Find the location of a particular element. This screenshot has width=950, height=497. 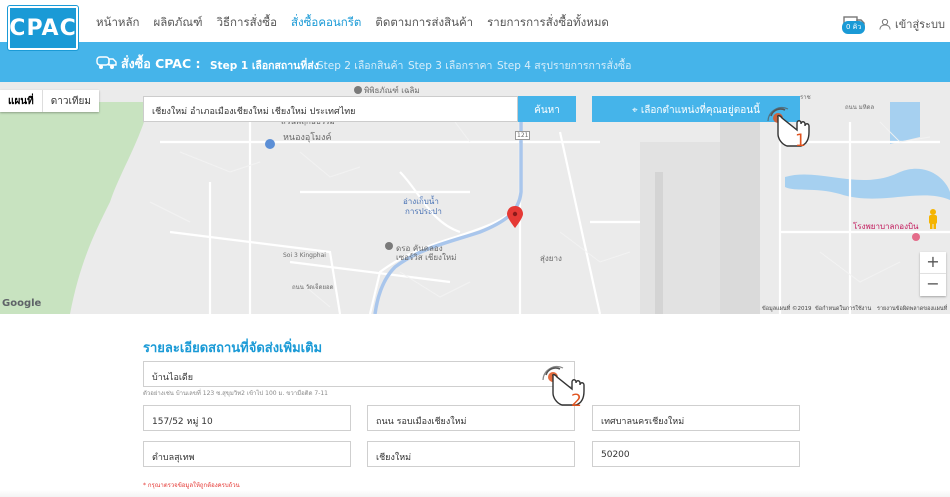

map-search-button: ค้นหา is located at coordinates (547, 109).